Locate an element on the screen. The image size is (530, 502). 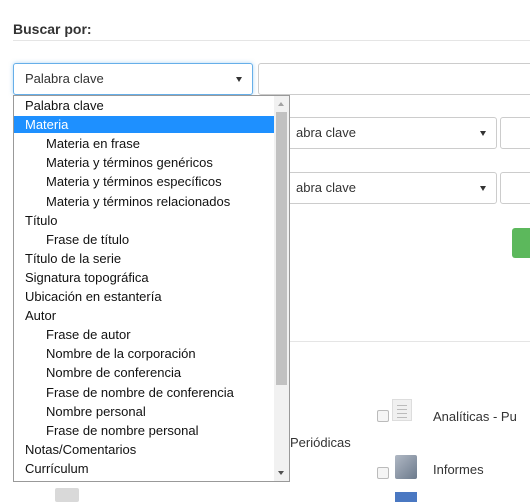
dropdown-option: Materia en frase is located at coordinates (145, 143).